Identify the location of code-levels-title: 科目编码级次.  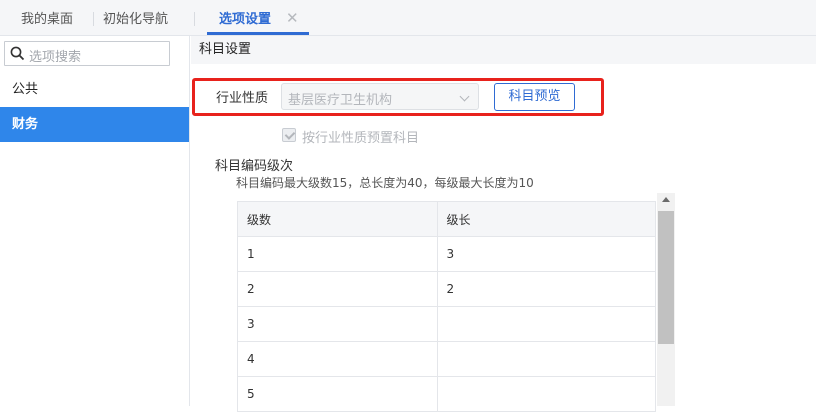
(254, 166).